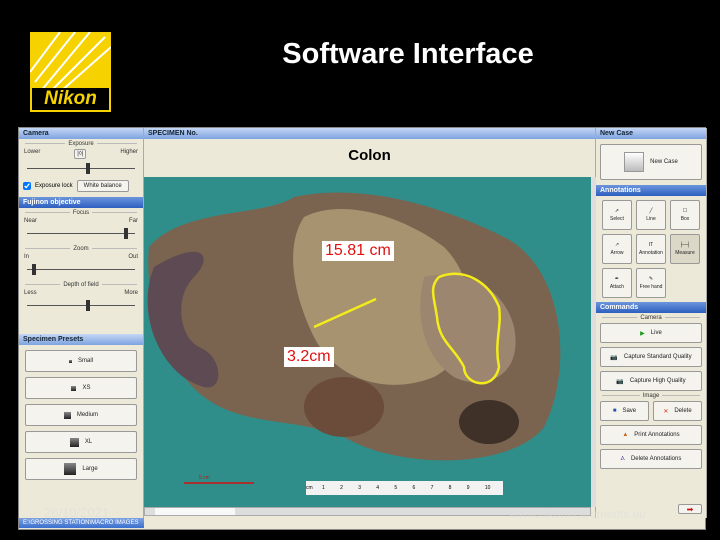  I want to click on delete-annotations-label: Delete Annotations, so click(656, 459).